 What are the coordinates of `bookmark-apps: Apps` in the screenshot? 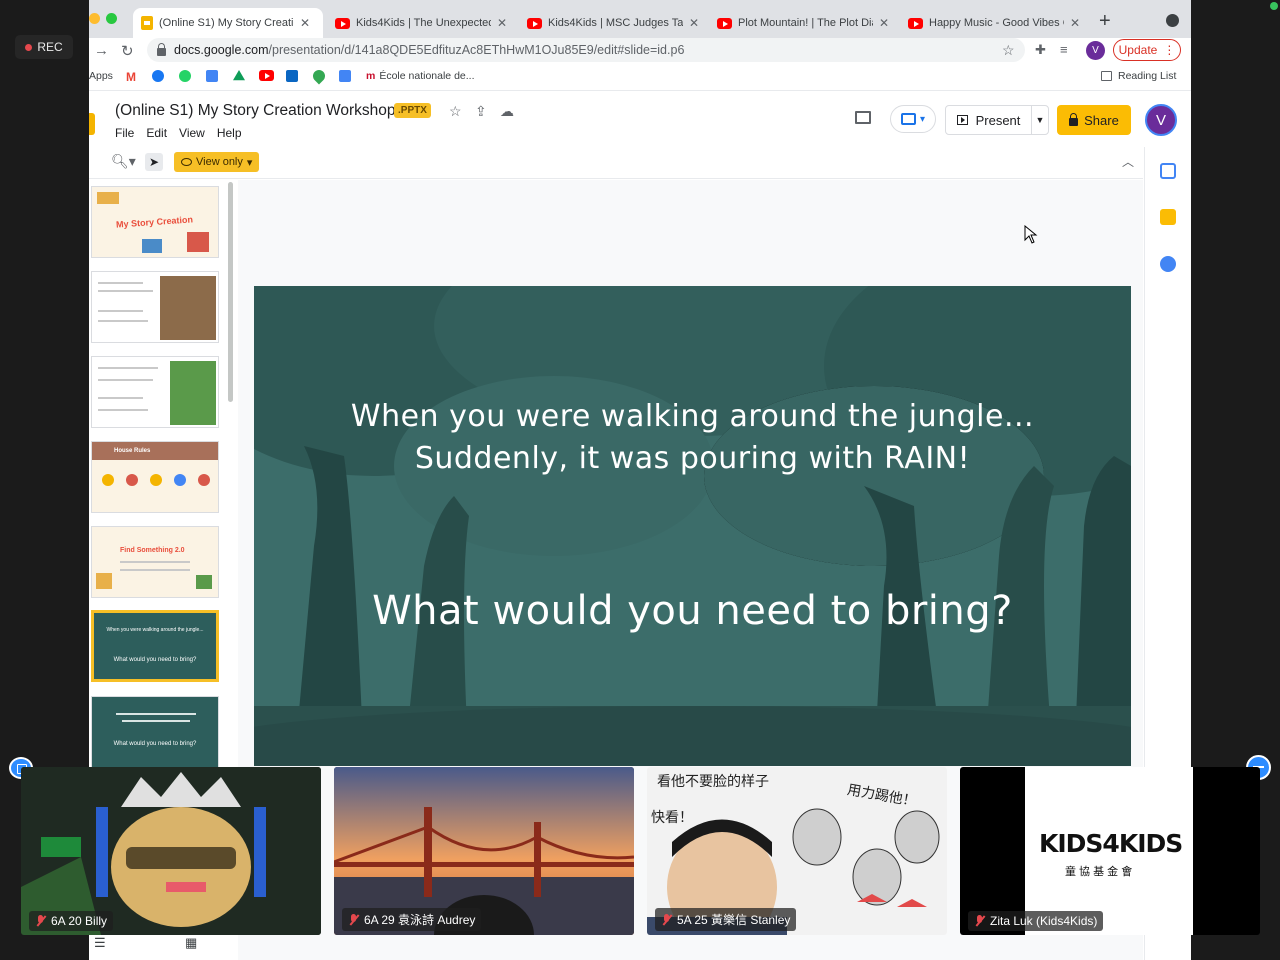 It's located at (101, 76).